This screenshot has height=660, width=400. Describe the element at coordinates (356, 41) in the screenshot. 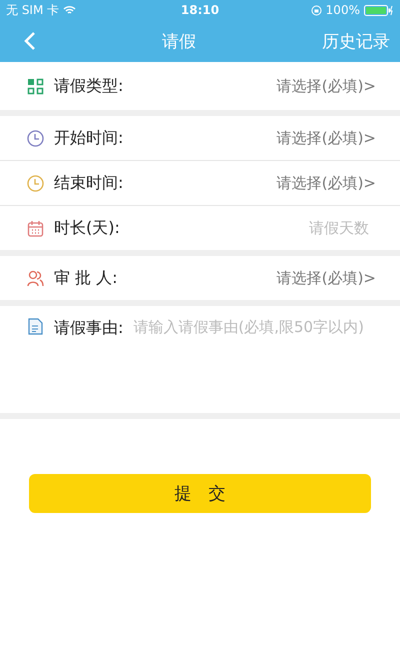

I see `history-button: 历史记录` at that location.